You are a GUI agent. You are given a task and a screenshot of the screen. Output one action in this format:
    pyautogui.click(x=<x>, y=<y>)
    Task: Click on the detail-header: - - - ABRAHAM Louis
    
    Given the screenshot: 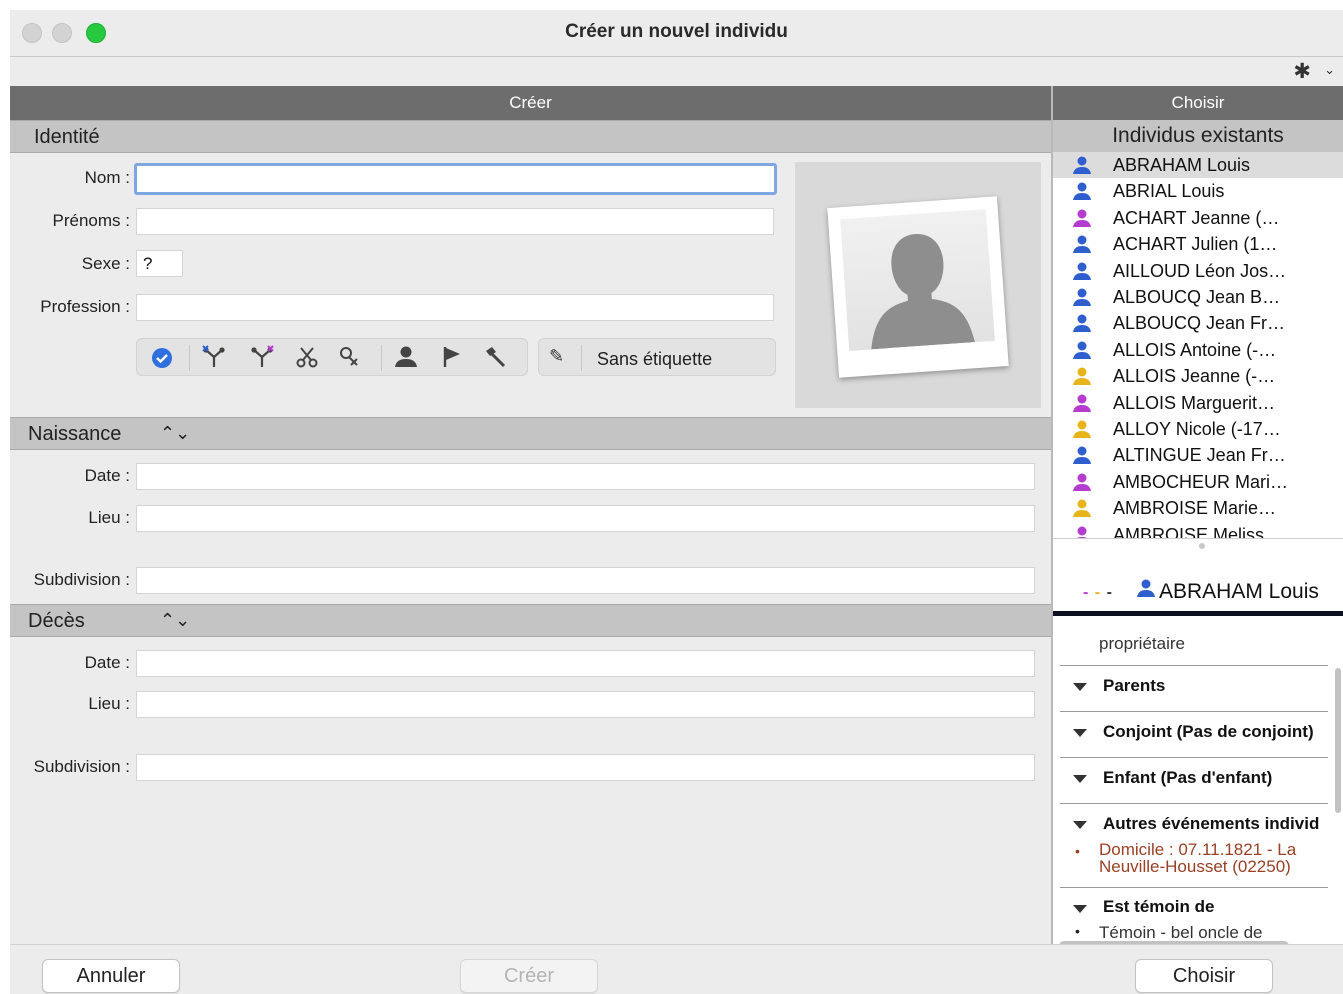 What is the action you would take?
    pyautogui.click(x=1198, y=592)
    